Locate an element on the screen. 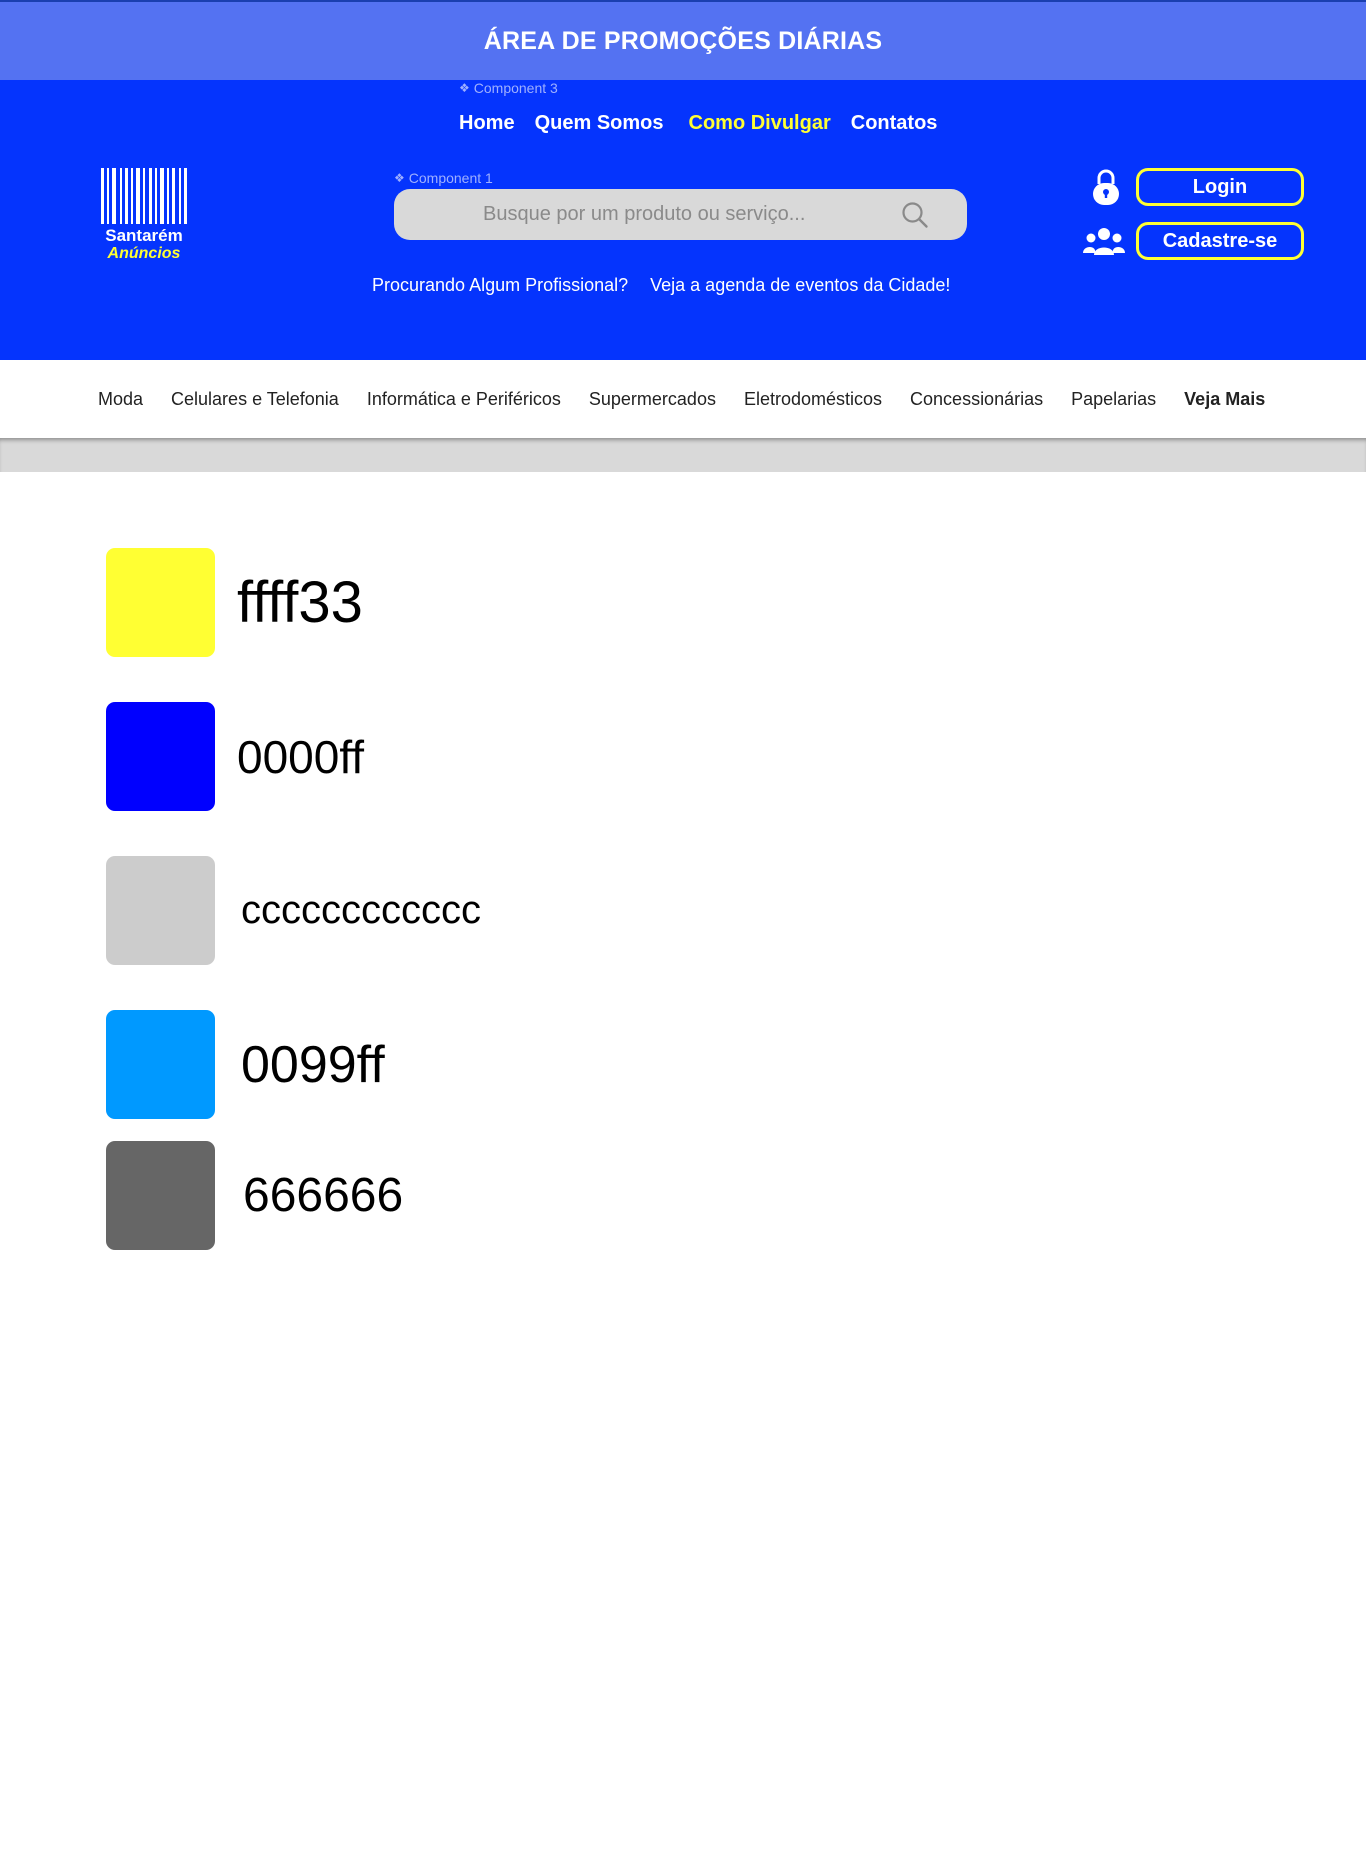 The image size is (1366, 1865). palette-item: 0099ff is located at coordinates (245, 1064).